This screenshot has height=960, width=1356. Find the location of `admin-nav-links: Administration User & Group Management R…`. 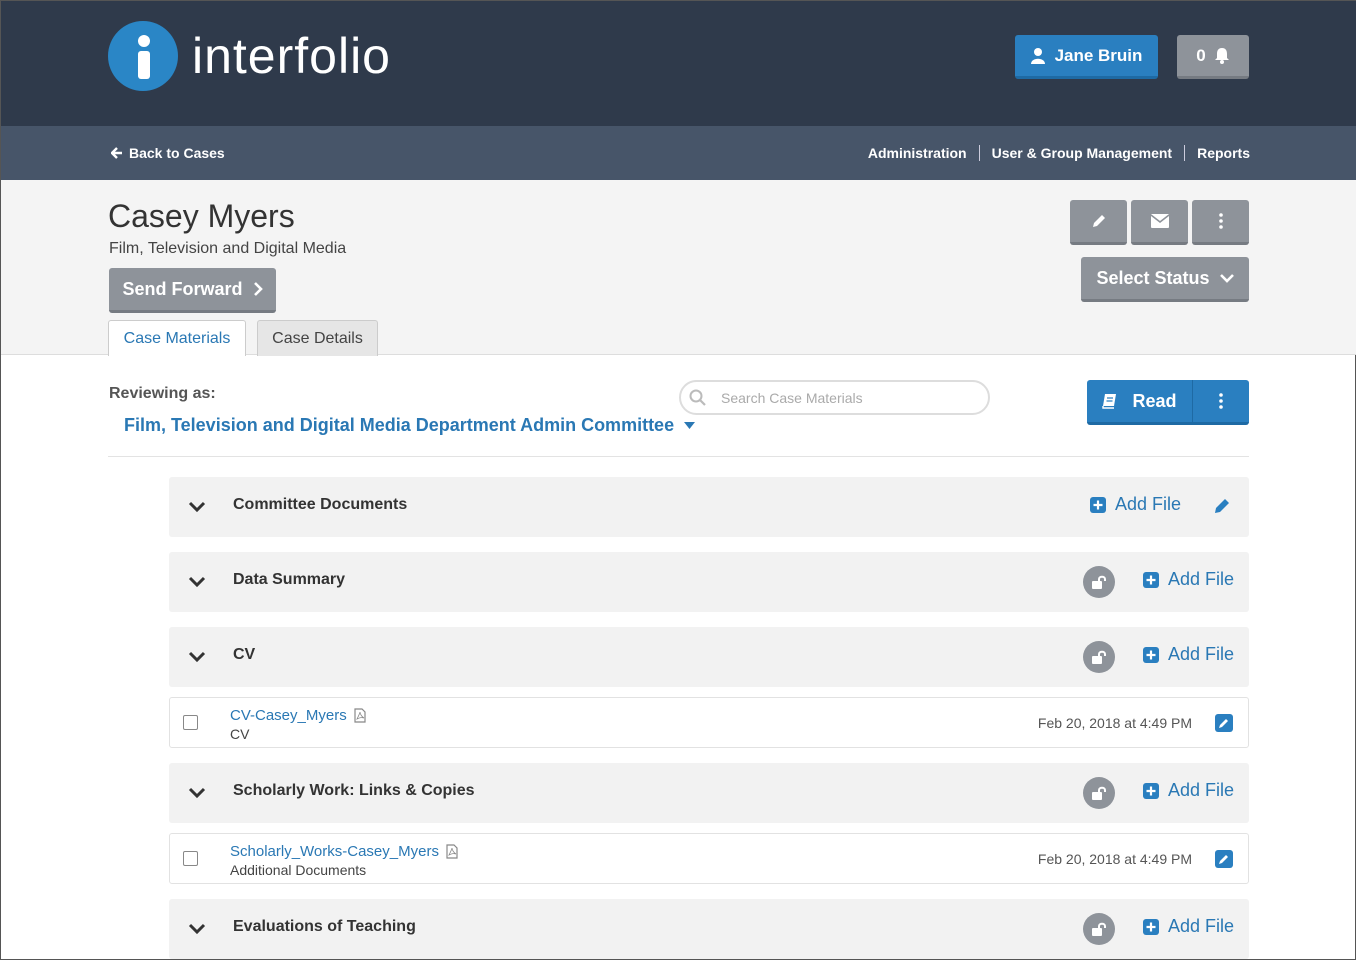

admin-nav-links: Administration User & Group Management R… is located at coordinates (1053, 153).